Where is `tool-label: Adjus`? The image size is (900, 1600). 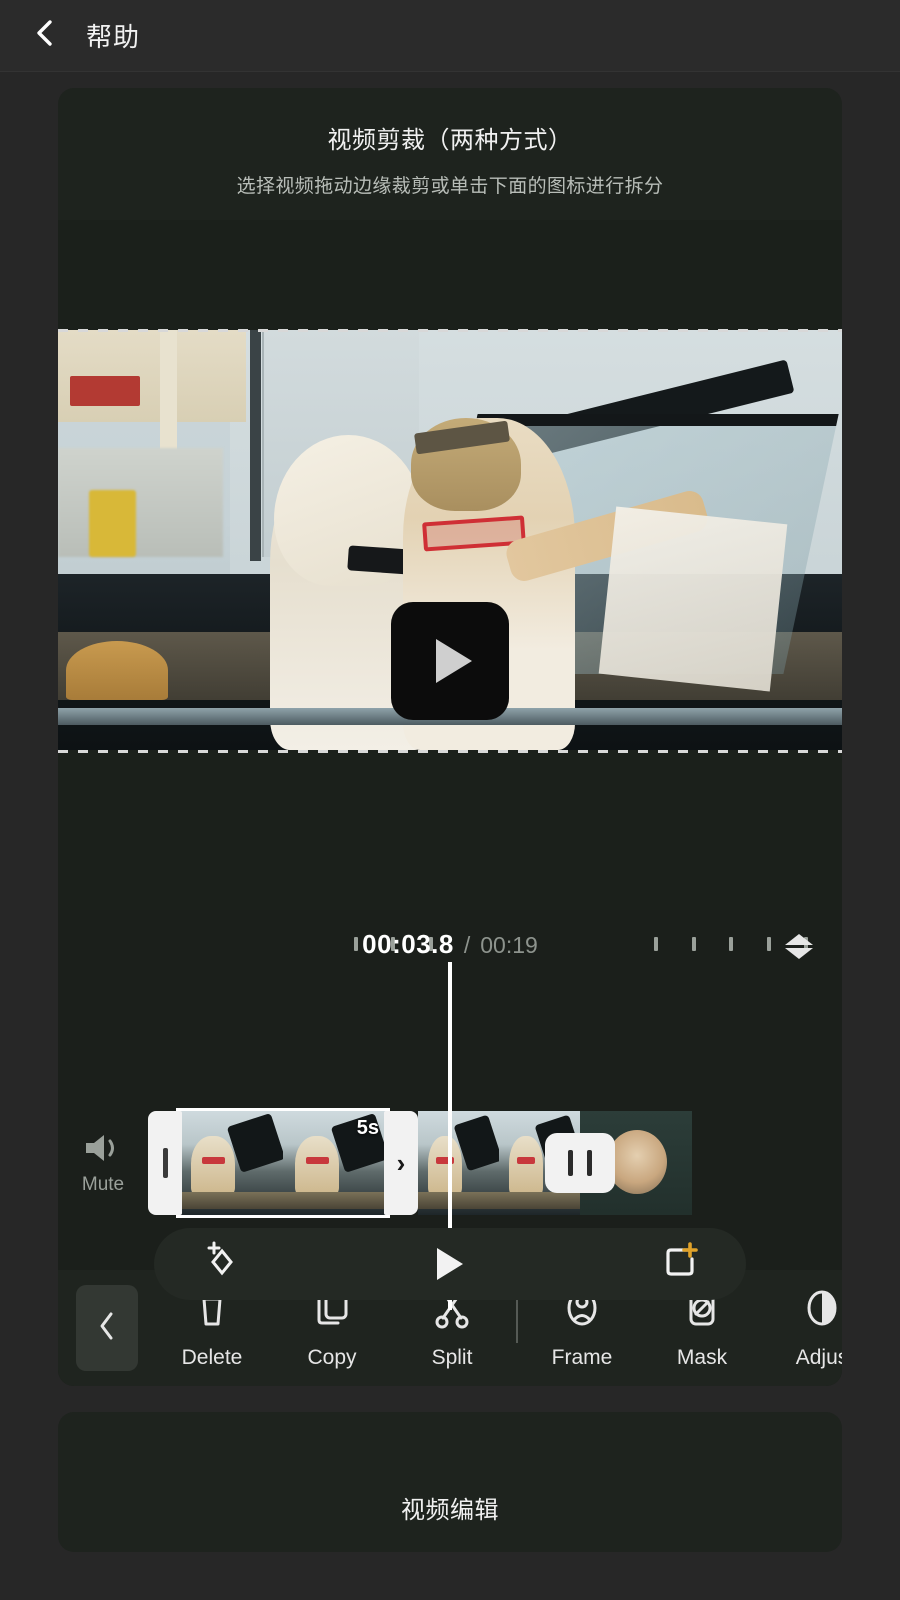 tool-label: Adjus is located at coordinates (818, 1357).